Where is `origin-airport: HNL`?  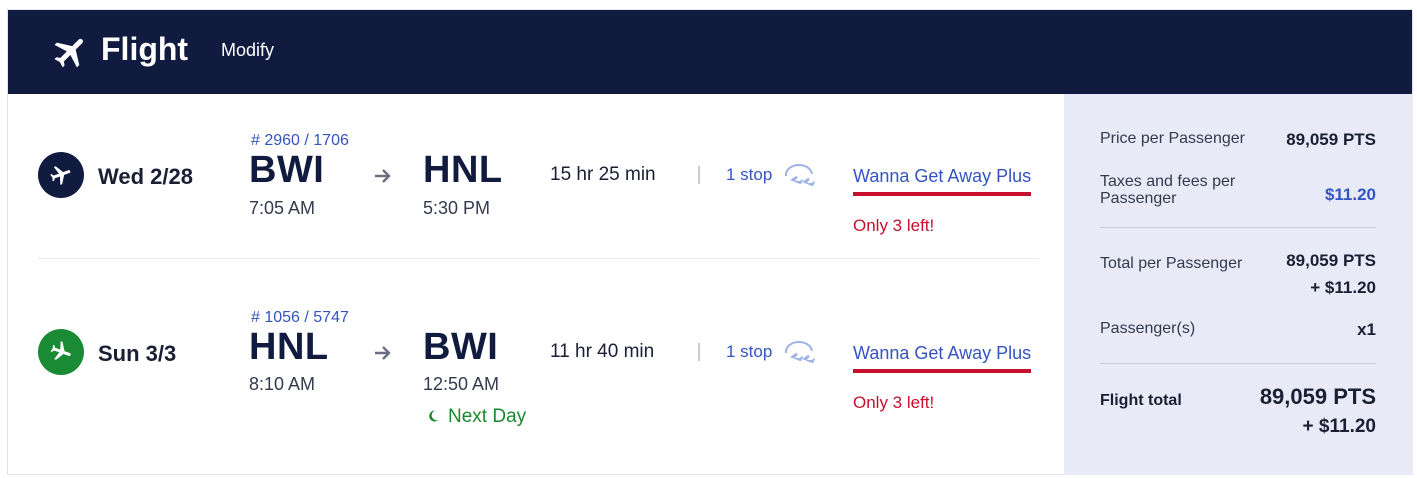 origin-airport: HNL is located at coordinates (289, 347).